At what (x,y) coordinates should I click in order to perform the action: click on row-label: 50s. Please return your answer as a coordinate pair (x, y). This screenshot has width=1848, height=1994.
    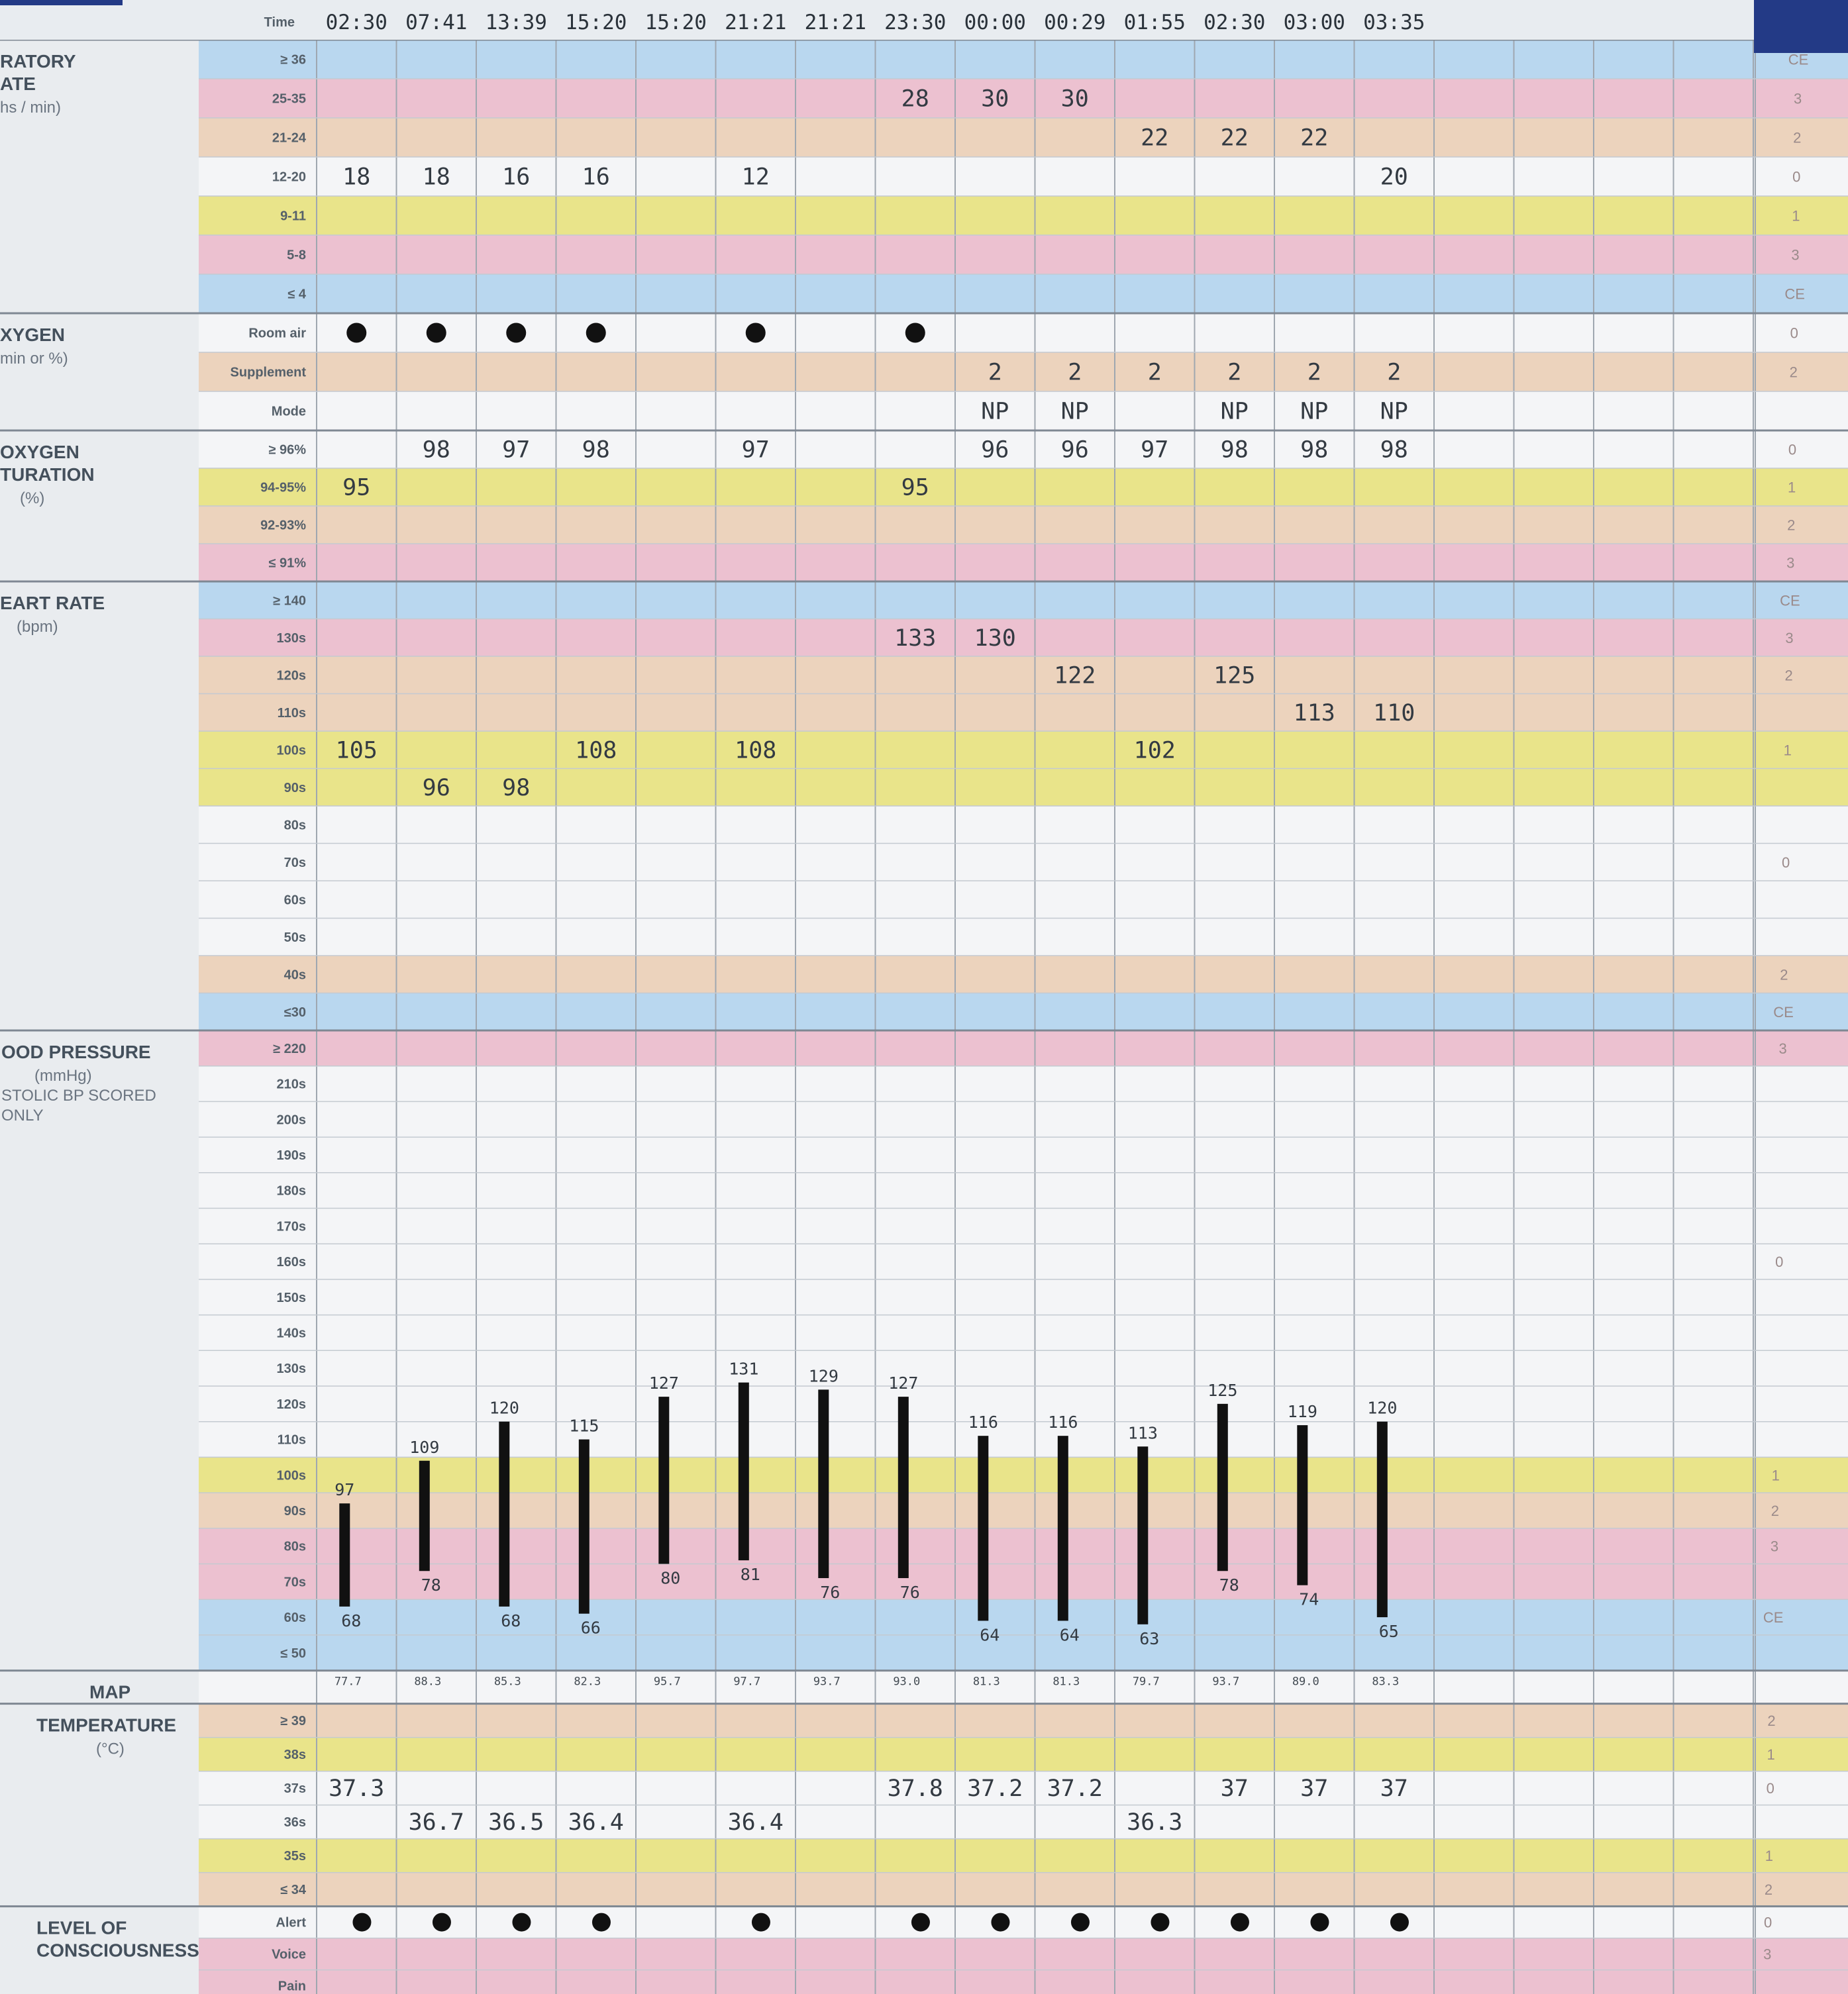
    Looking at the image, I should click on (295, 937).